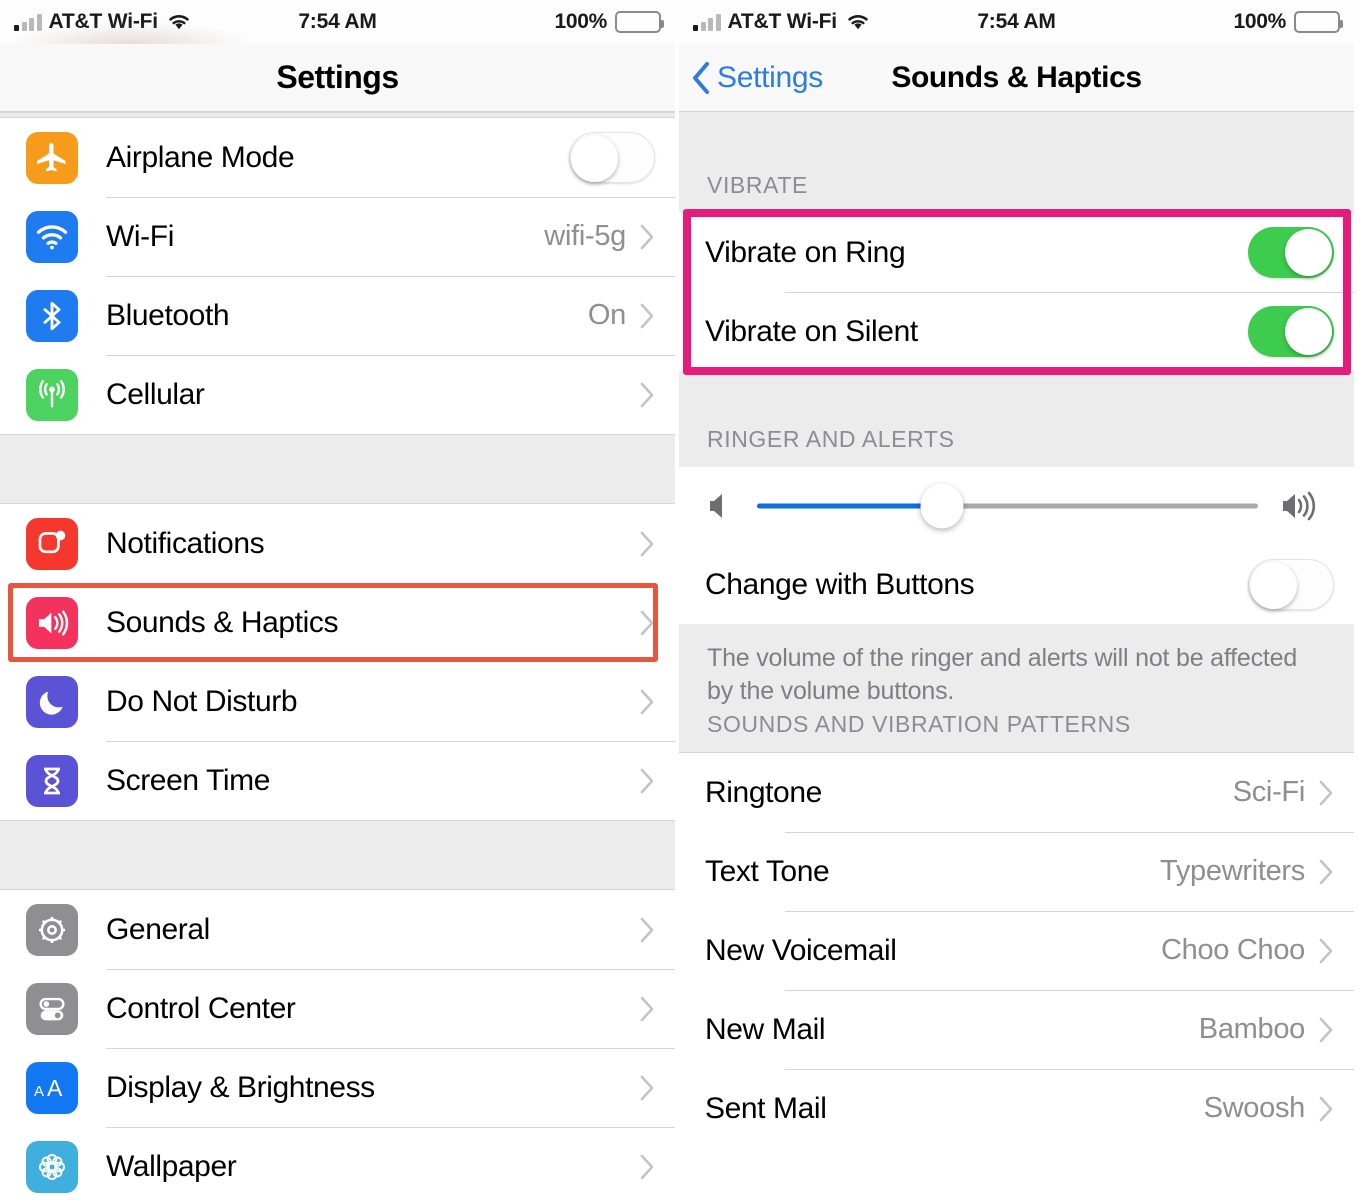 The height and width of the screenshot is (1200, 1358). What do you see at coordinates (202, 701) in the screenshot?
I see `sidebar-item-label: Do Not Disturb` at bounding box center [202, 701].